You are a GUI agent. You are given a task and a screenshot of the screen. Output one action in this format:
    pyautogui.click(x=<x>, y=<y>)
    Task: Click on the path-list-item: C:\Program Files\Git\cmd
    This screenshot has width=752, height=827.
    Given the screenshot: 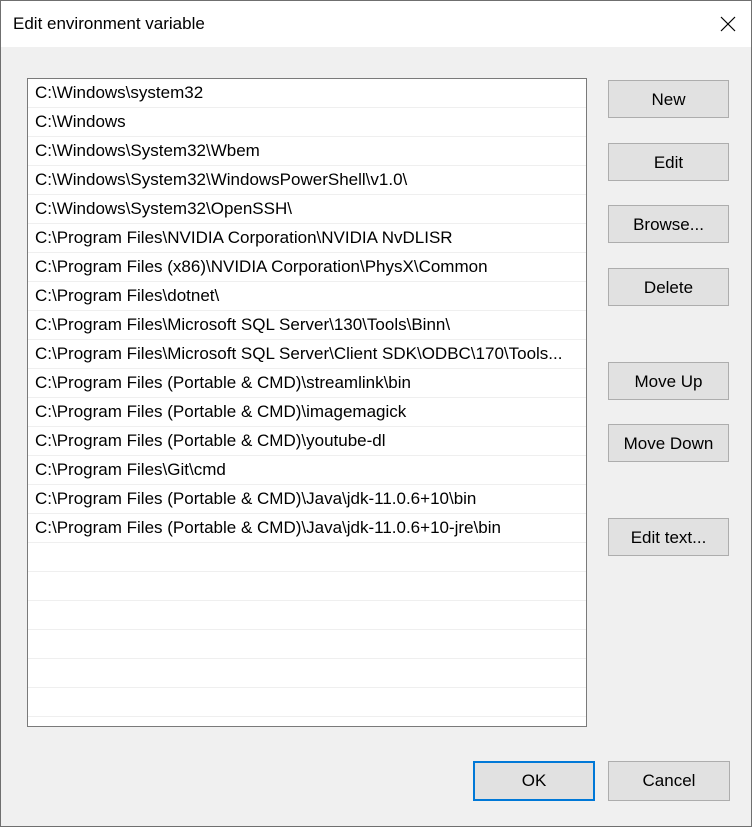 What is the action you would take?
    pyautogui.click(x=307, y=470)
    